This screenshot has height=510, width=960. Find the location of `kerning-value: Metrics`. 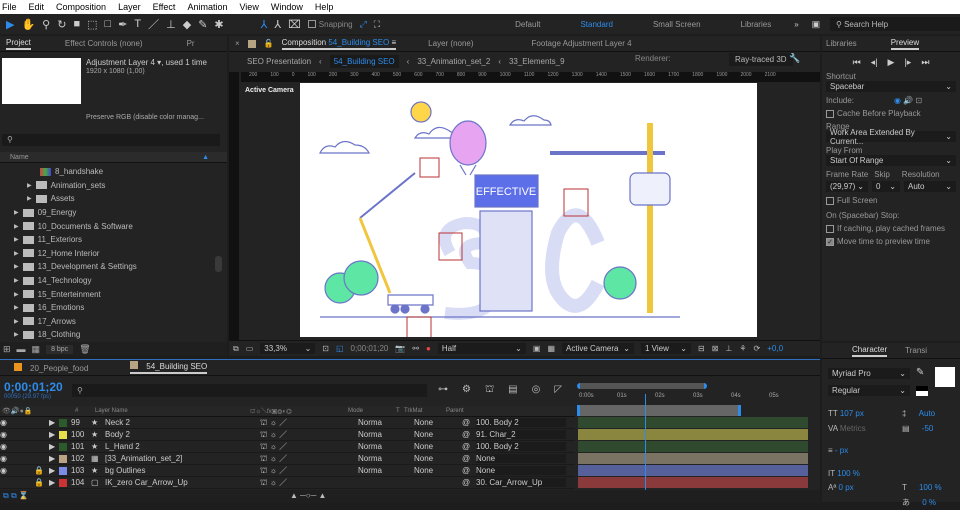

kerning-value: Metrics is located at coordinates (853, 428).